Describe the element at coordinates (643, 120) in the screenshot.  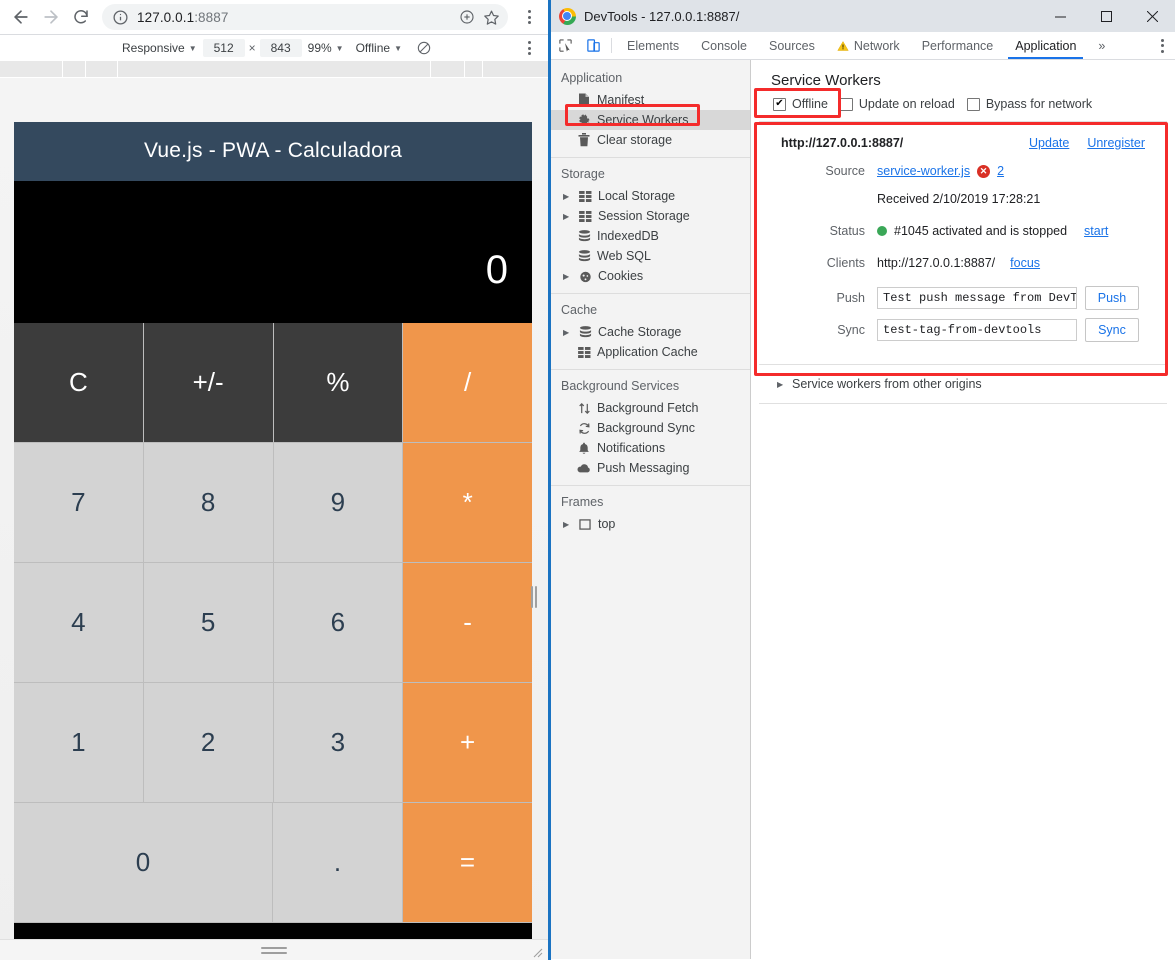
I see `sidebar-item-label: Service Workers` at that location.